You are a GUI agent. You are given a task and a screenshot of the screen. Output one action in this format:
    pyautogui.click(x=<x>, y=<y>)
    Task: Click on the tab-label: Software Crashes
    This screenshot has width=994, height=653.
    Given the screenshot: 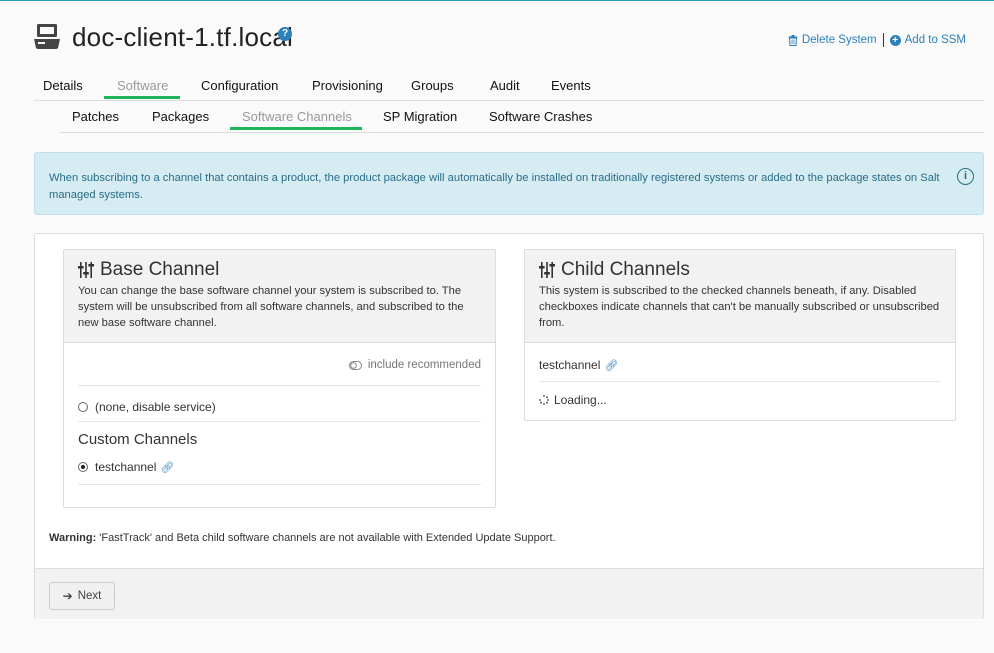 What is the action you would take?
    pyautogui.click(x=541, y=116)
    